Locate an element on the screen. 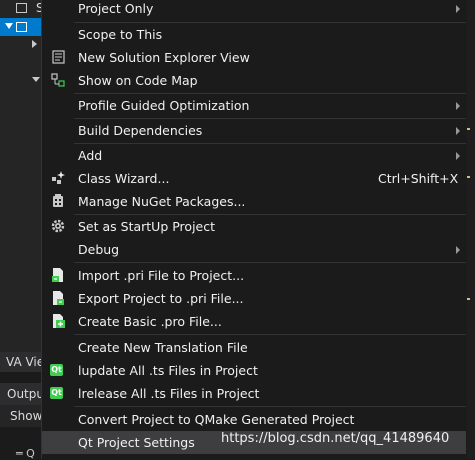 The height and width of the screenshot is (460, 475). menu-item-label: Show on Code Map is located at coordinates (138, 80).